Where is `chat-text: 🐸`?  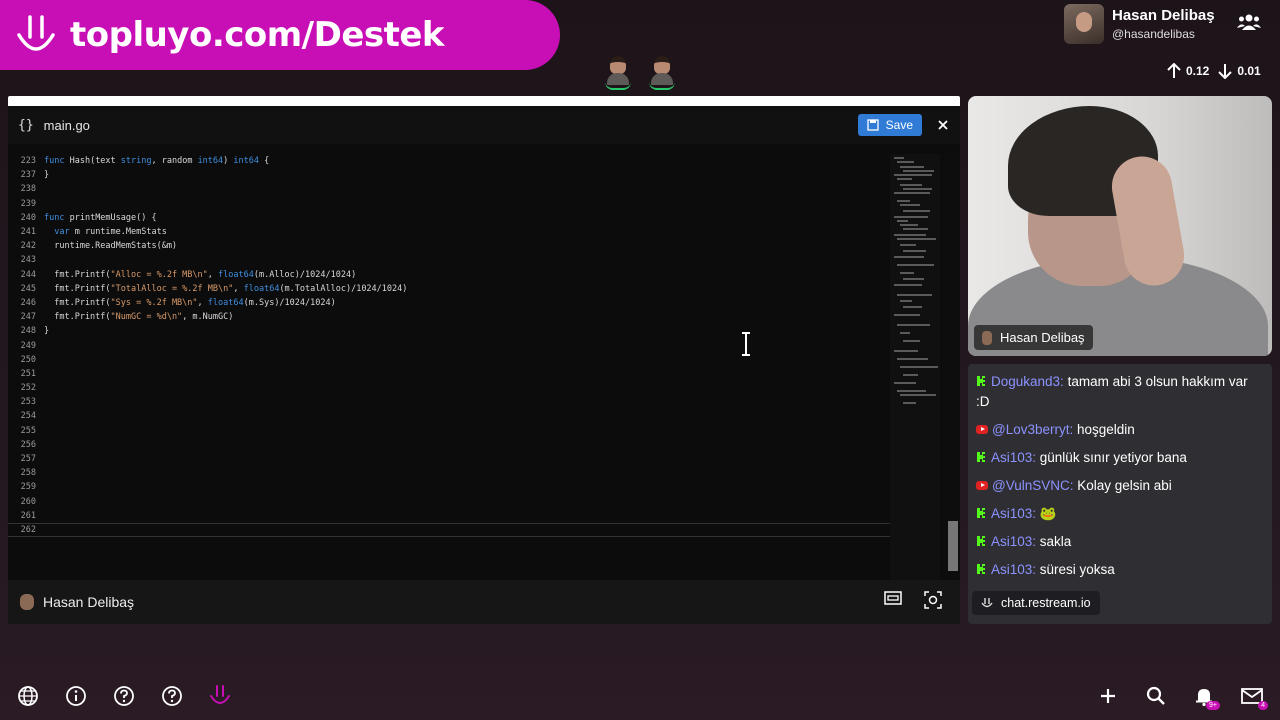 chat-text: 🐸 is located at coordinates (1048, 513).